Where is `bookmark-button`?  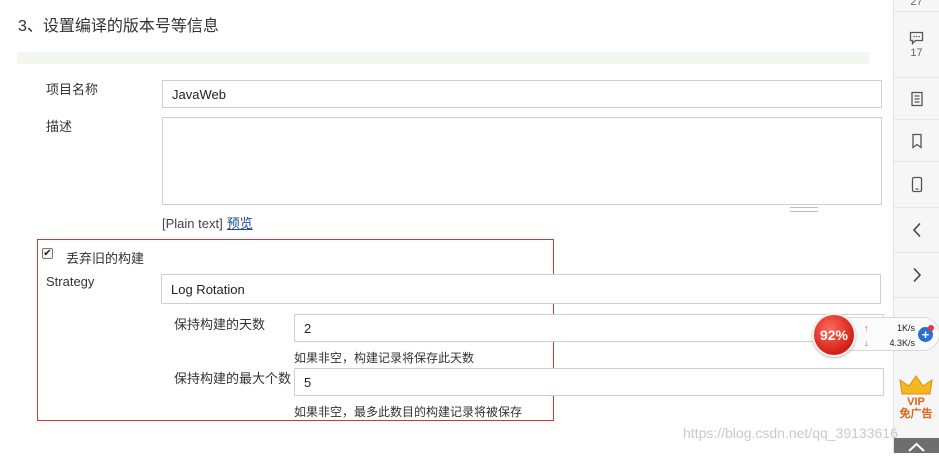 bookmark-button is located at coordinates (916, 141).